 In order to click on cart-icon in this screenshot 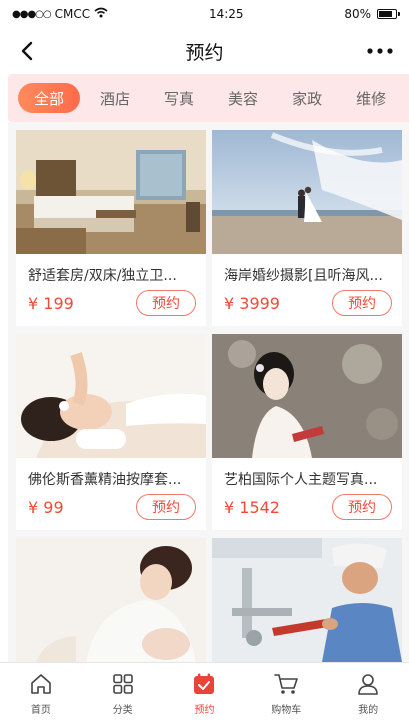, I will do `click(286, 684)`.